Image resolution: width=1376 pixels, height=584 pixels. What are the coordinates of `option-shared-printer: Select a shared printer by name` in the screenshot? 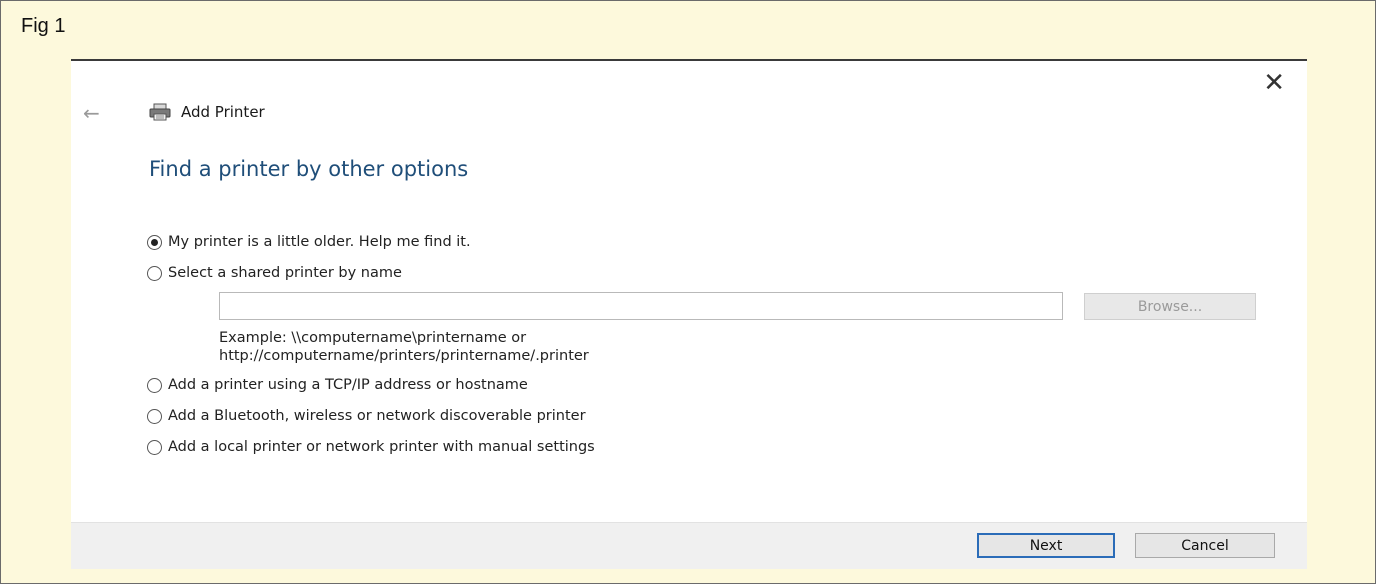 It's located at (274, 273).